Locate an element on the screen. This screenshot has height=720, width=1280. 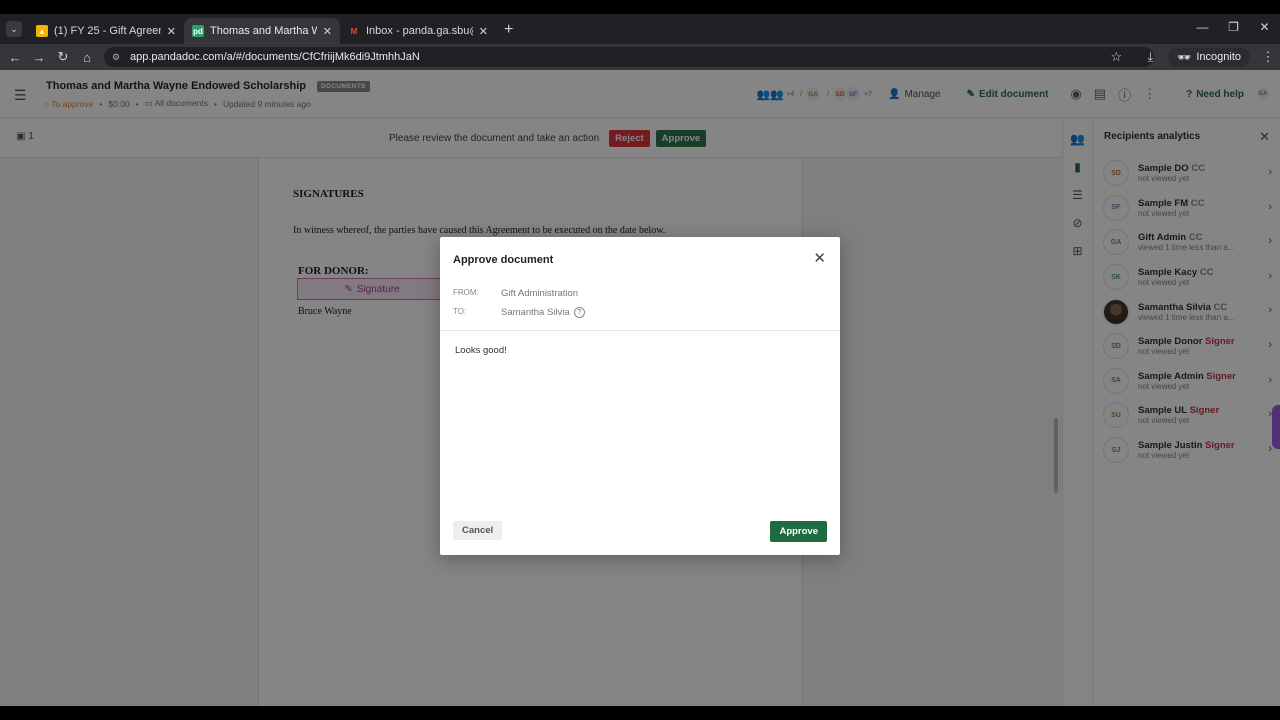
back-icon: ← is located at coordinates (15, 57).